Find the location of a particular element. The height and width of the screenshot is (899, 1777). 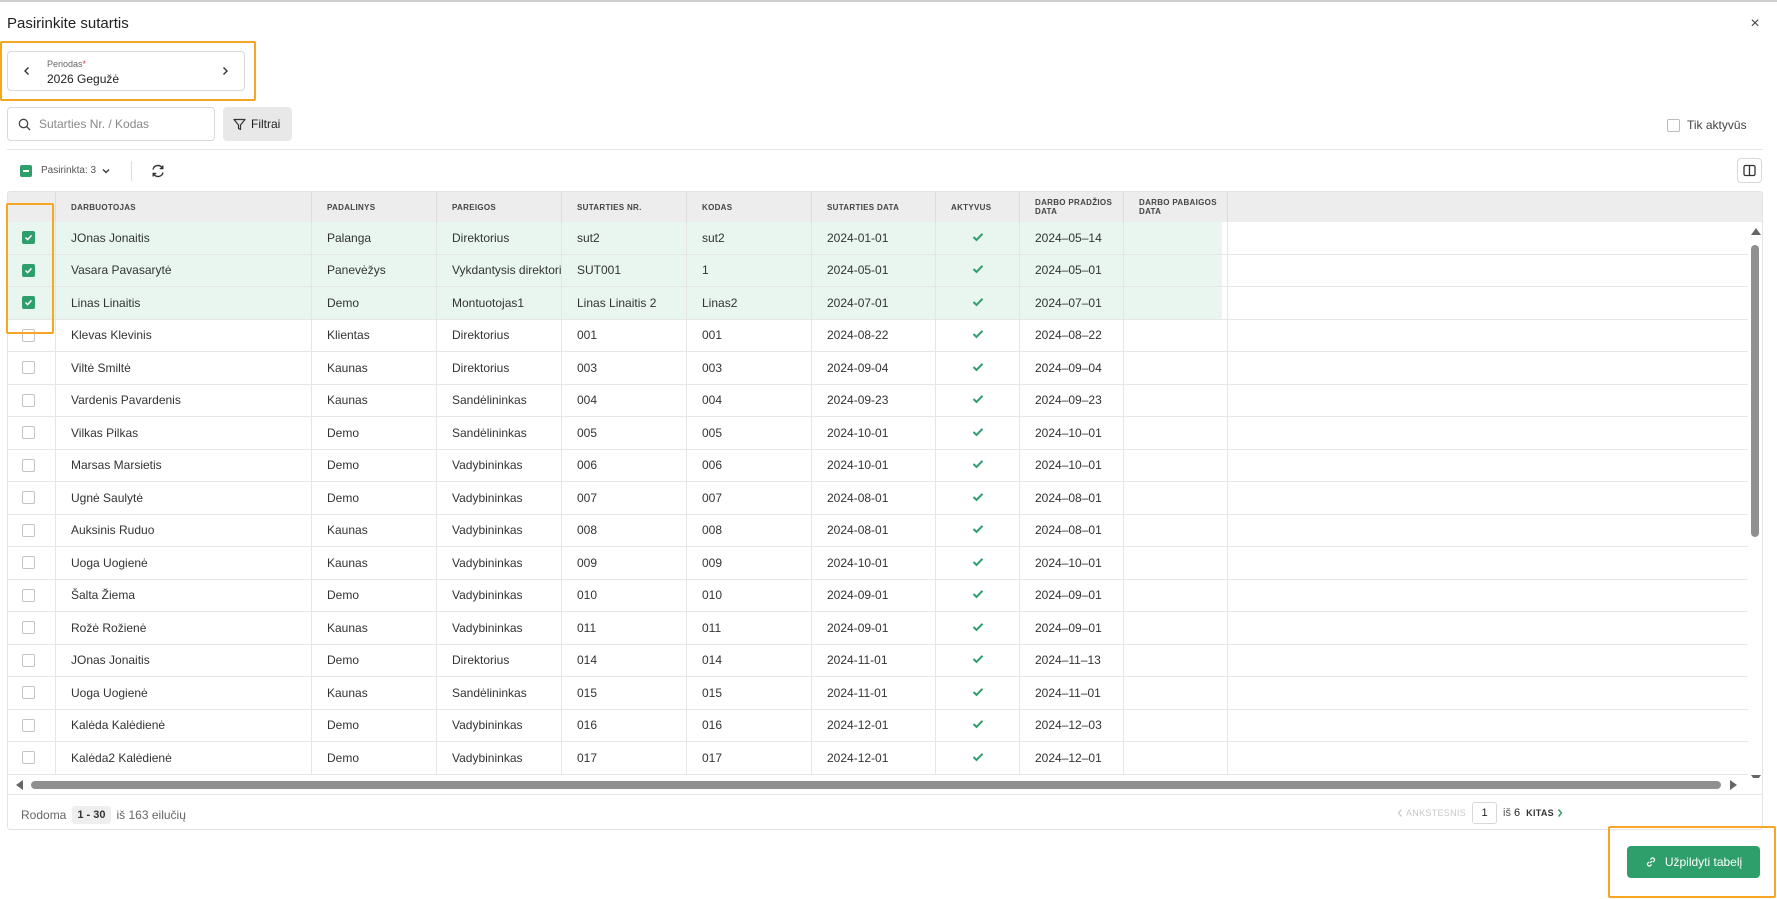

cell-contract-no: 005 is located at coordinates (624, 433).